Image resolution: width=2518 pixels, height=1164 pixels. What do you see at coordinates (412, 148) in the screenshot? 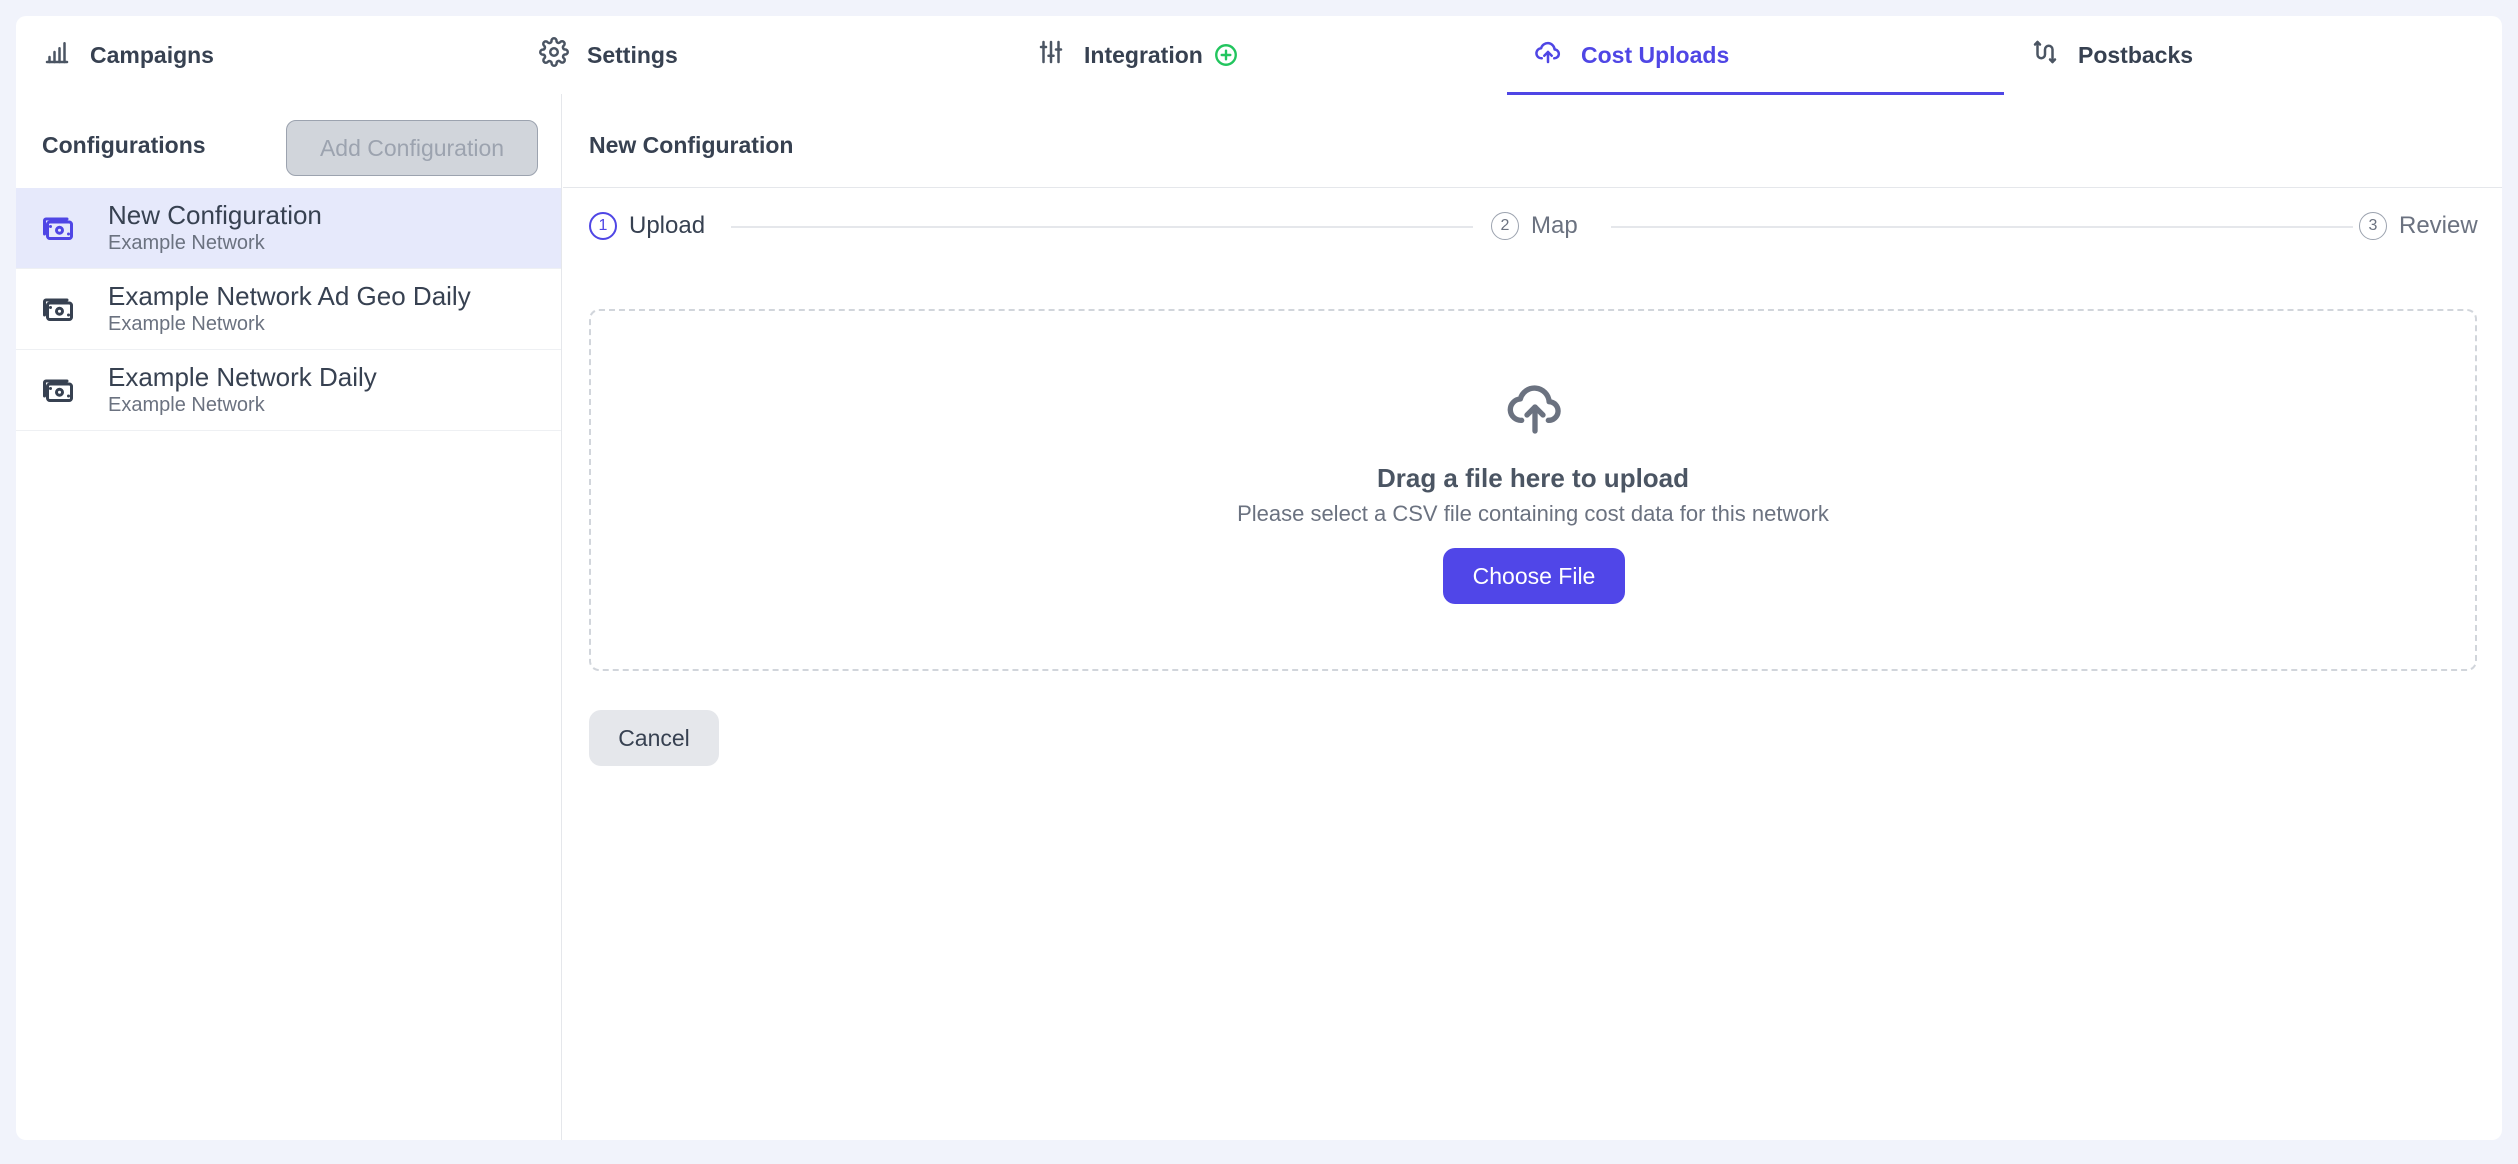
I see `add-configuration-button: Add Configuration` at bounding box center [412, 148].